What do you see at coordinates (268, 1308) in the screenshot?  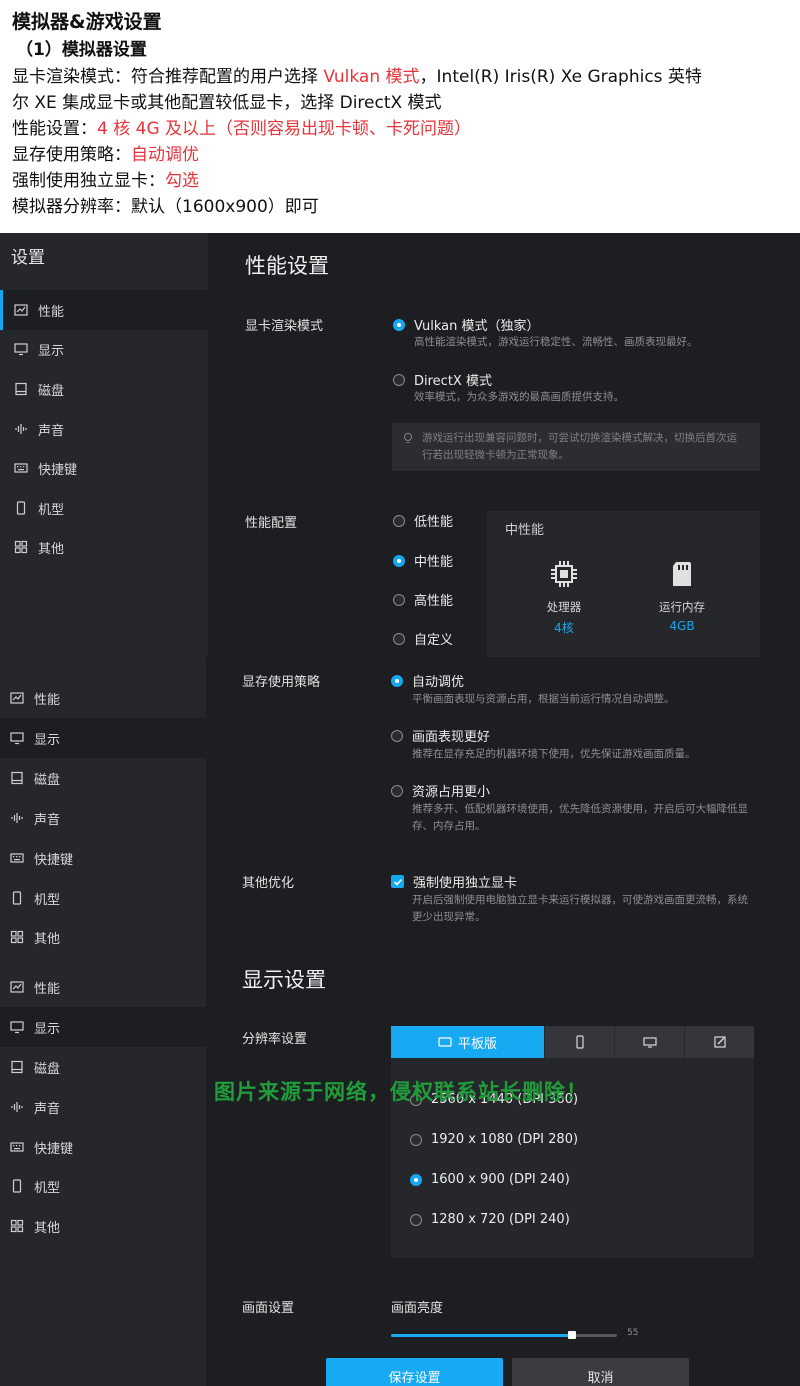 I see `screen-settings-label: 画面设置` at bounding box center [268, 1308].